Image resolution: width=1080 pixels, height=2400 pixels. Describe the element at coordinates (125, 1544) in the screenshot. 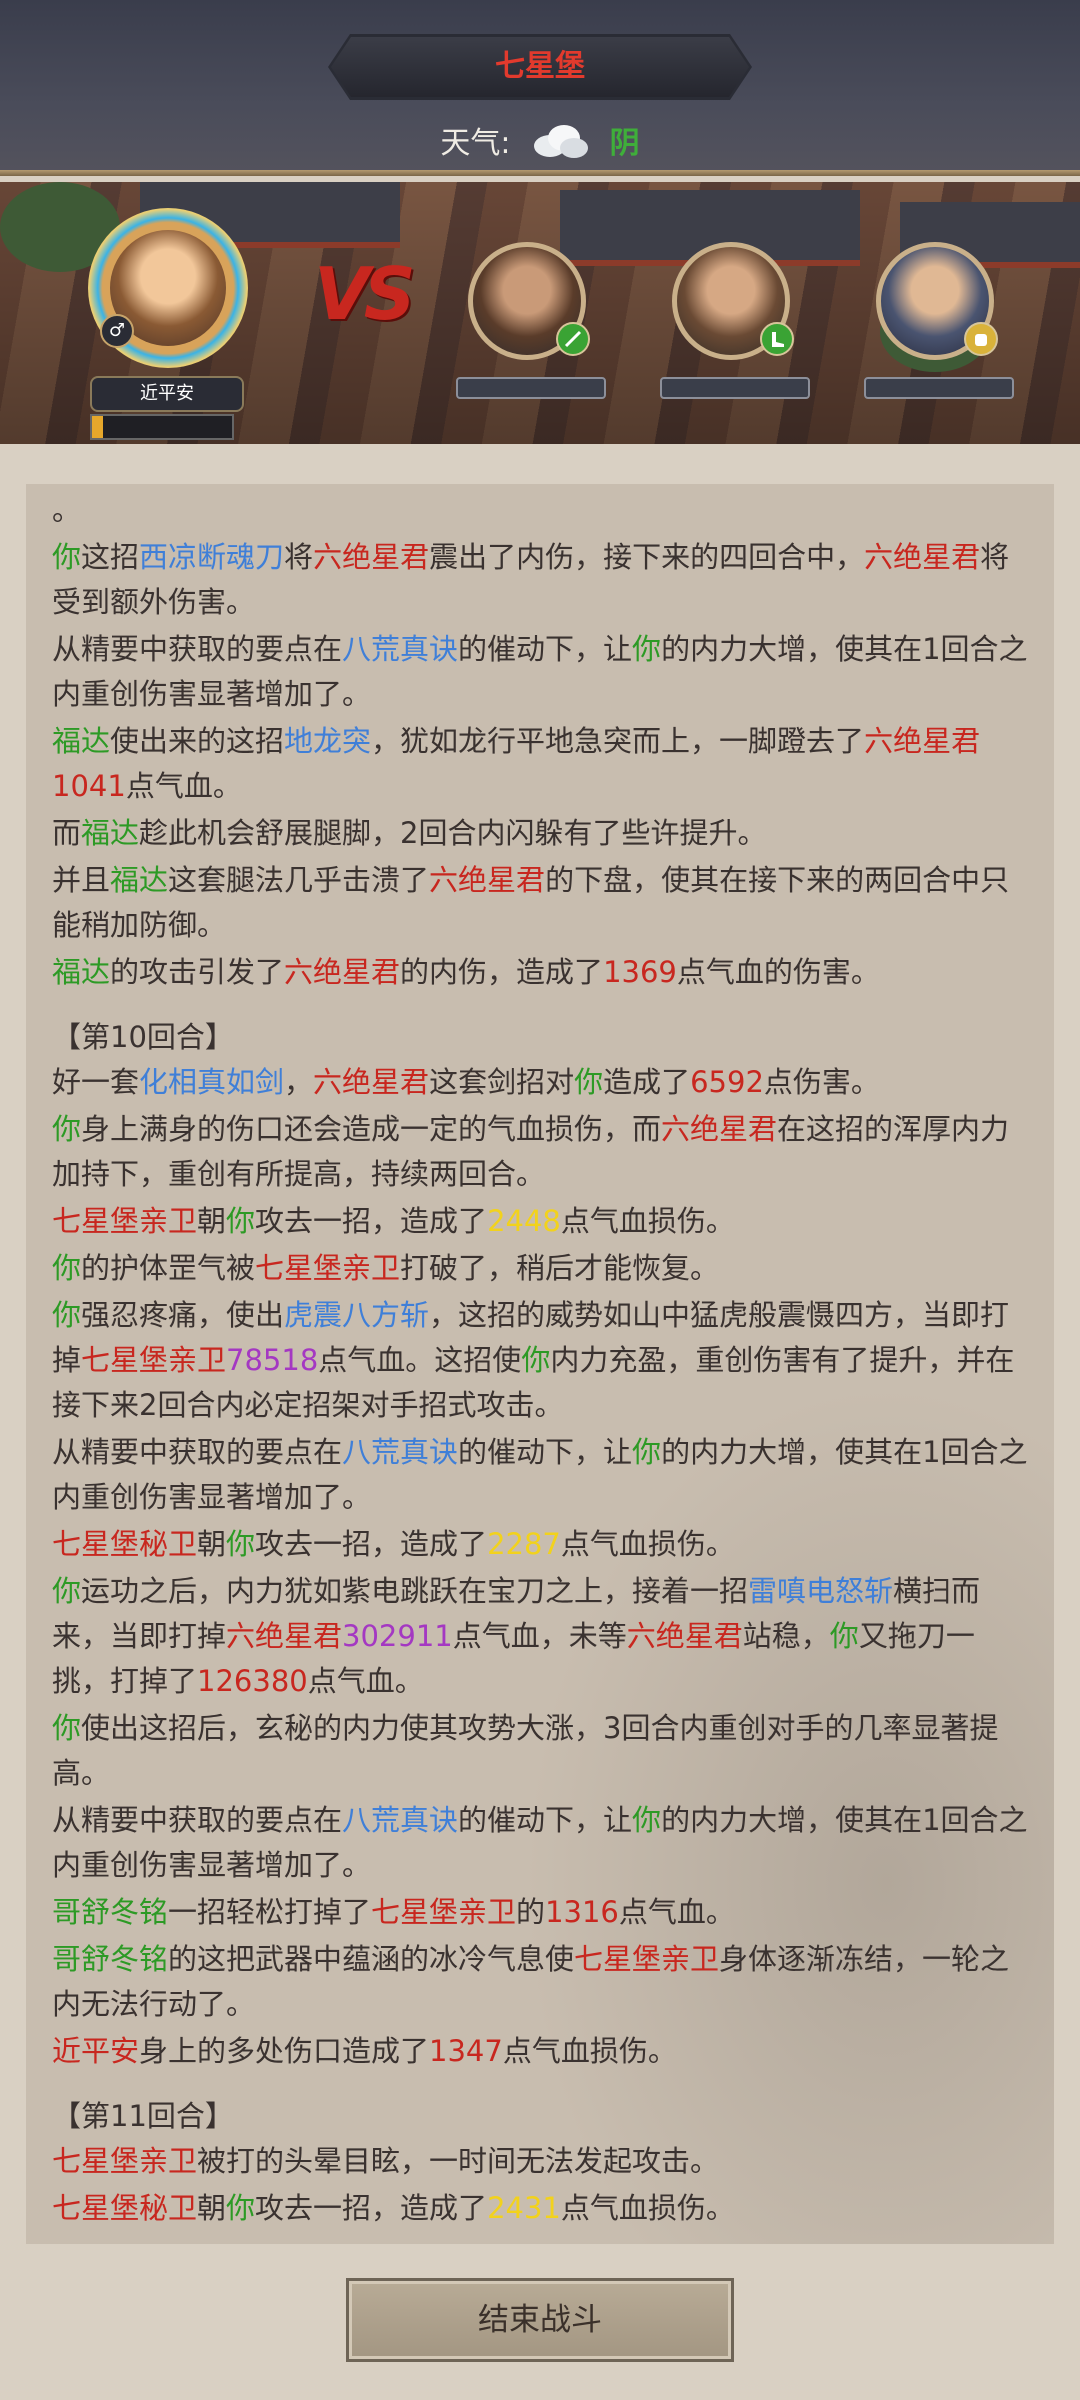

I see `log-segment: 七星堡秘卫` at that location.